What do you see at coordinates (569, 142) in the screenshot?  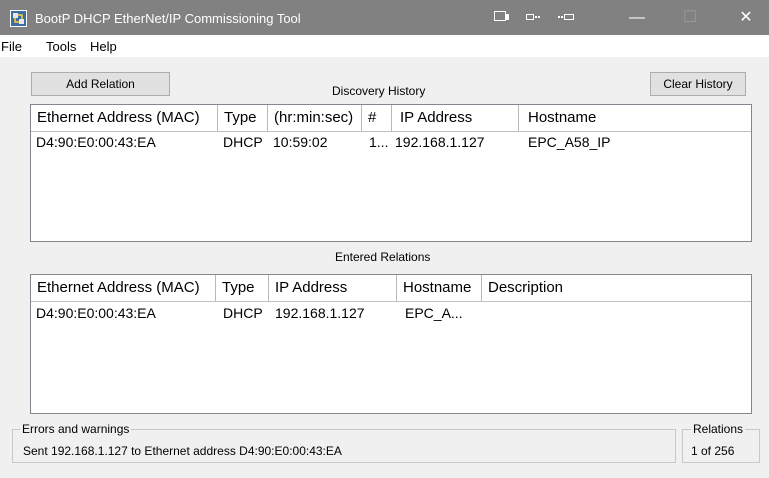 I see `cell-hostname: EPC_A58_IP` at bounding box center [569, 142].